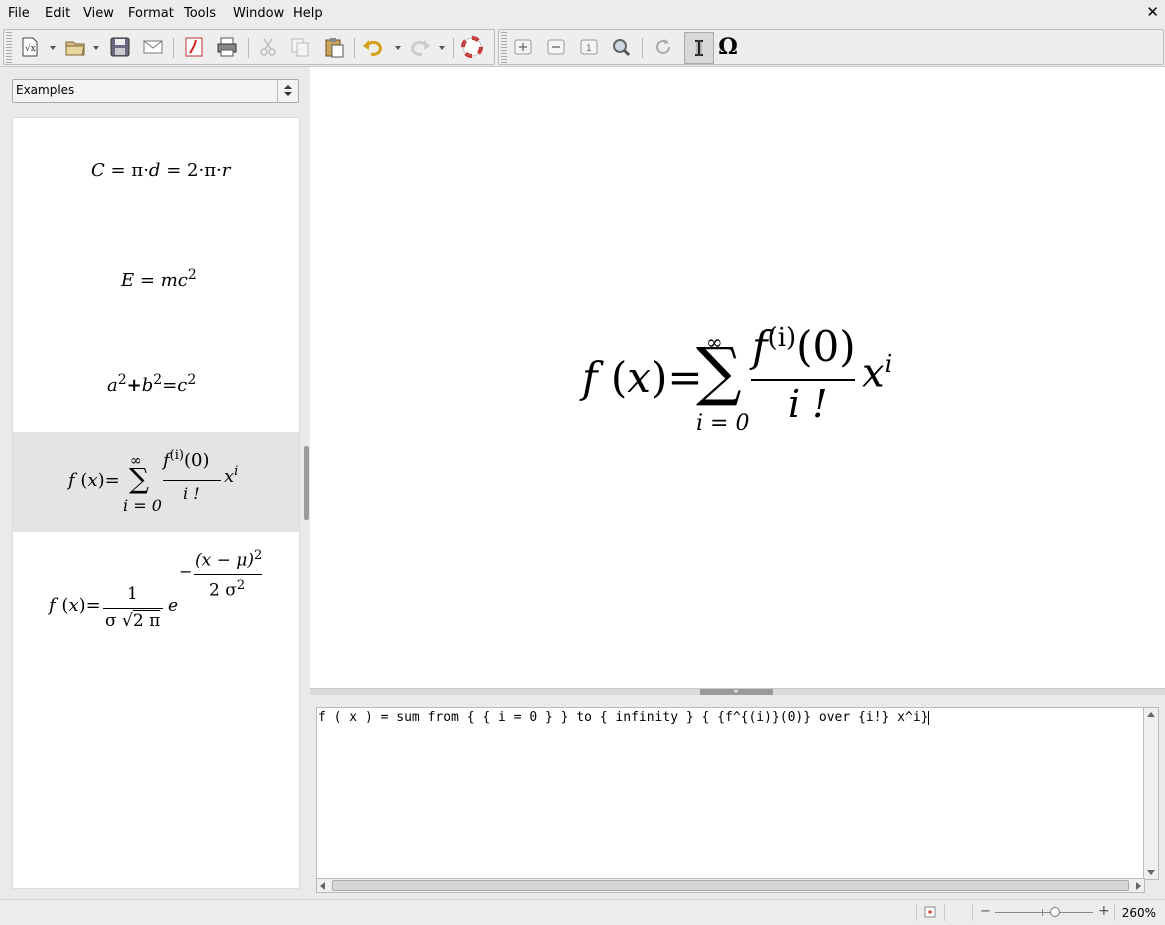 The width and height of the screenshot is (1165, 925). I want to click on export-pdf-icon, so click(194, 47).